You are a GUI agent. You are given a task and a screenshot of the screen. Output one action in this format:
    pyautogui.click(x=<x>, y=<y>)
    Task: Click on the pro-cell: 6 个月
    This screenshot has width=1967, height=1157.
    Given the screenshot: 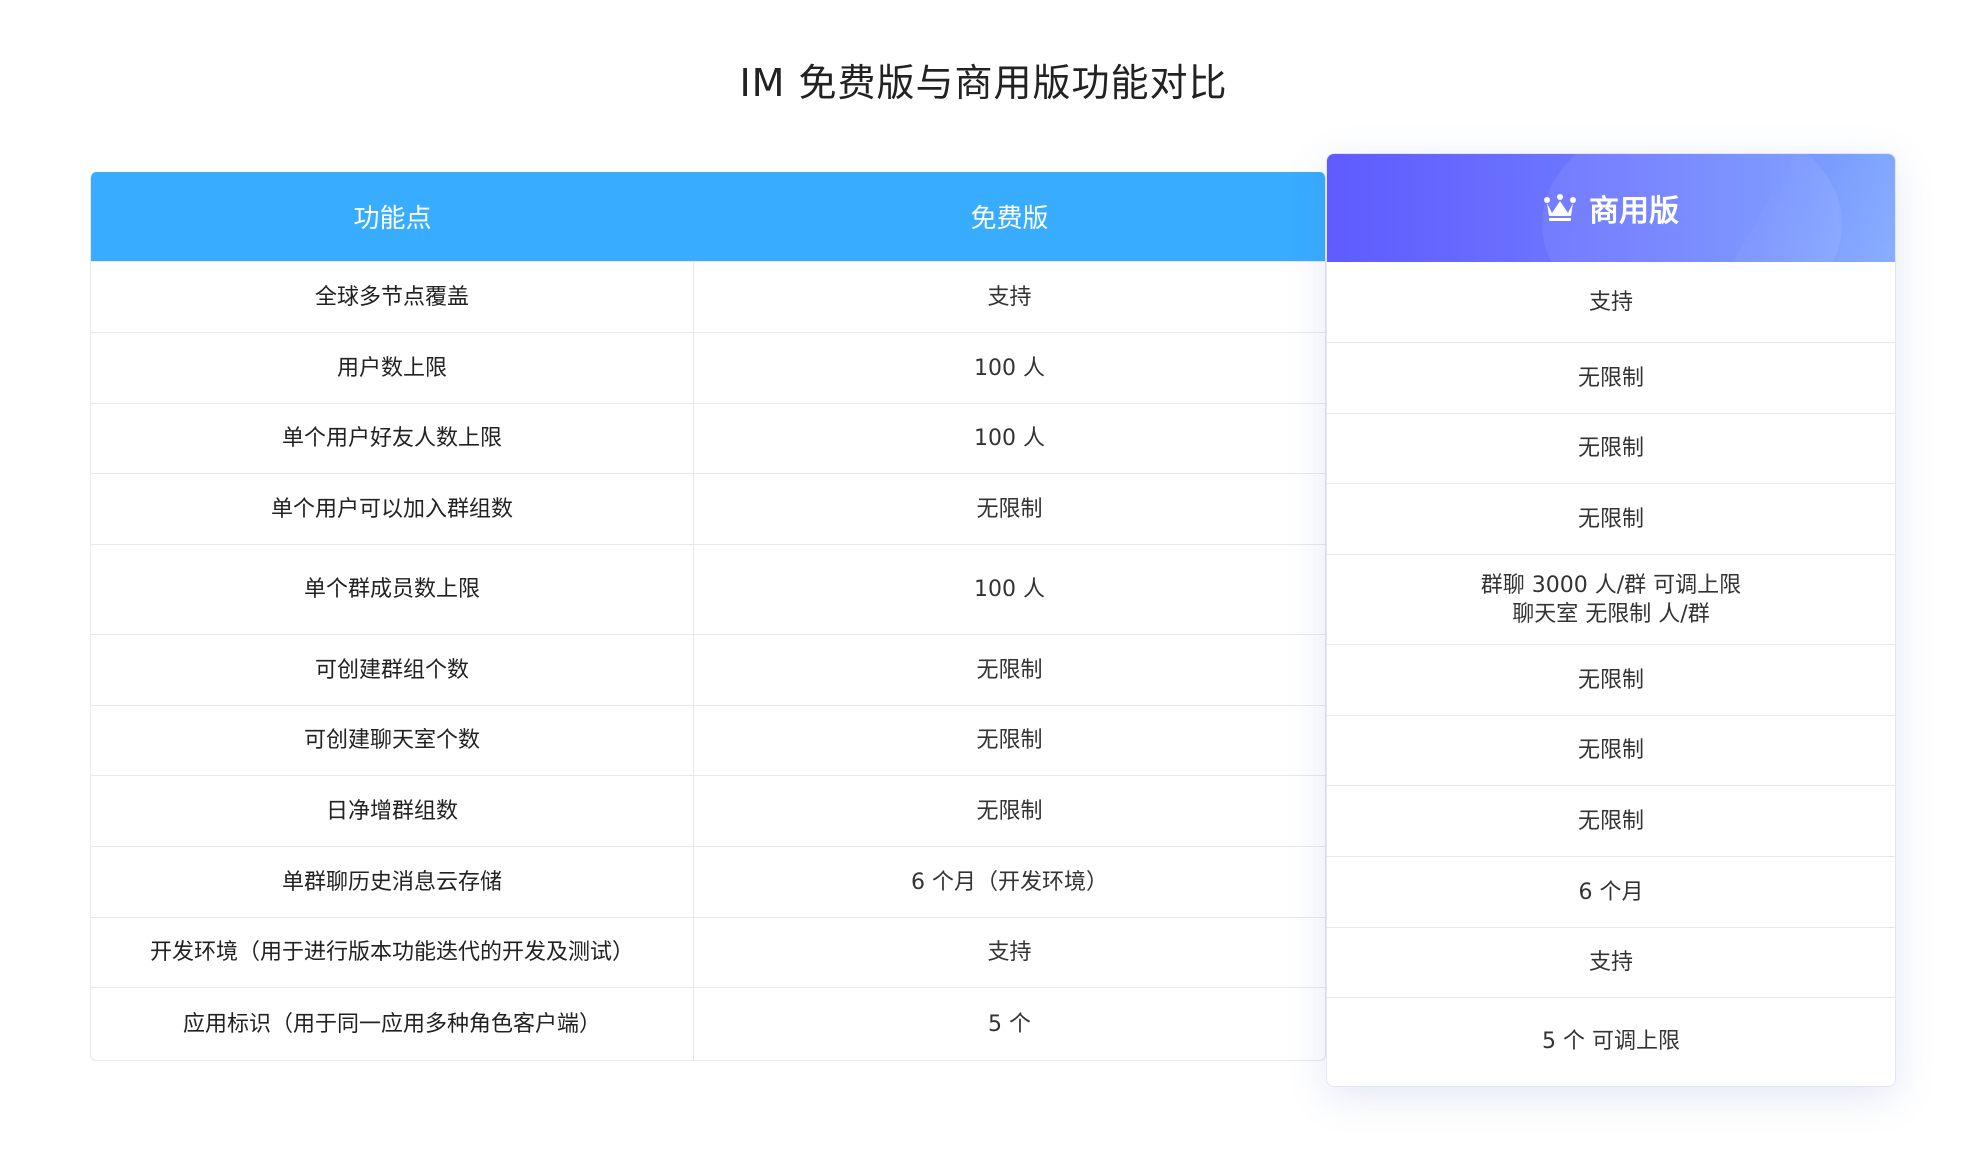 What is the action you would take?
    pyautogui.click(x=1611, y=891)
    